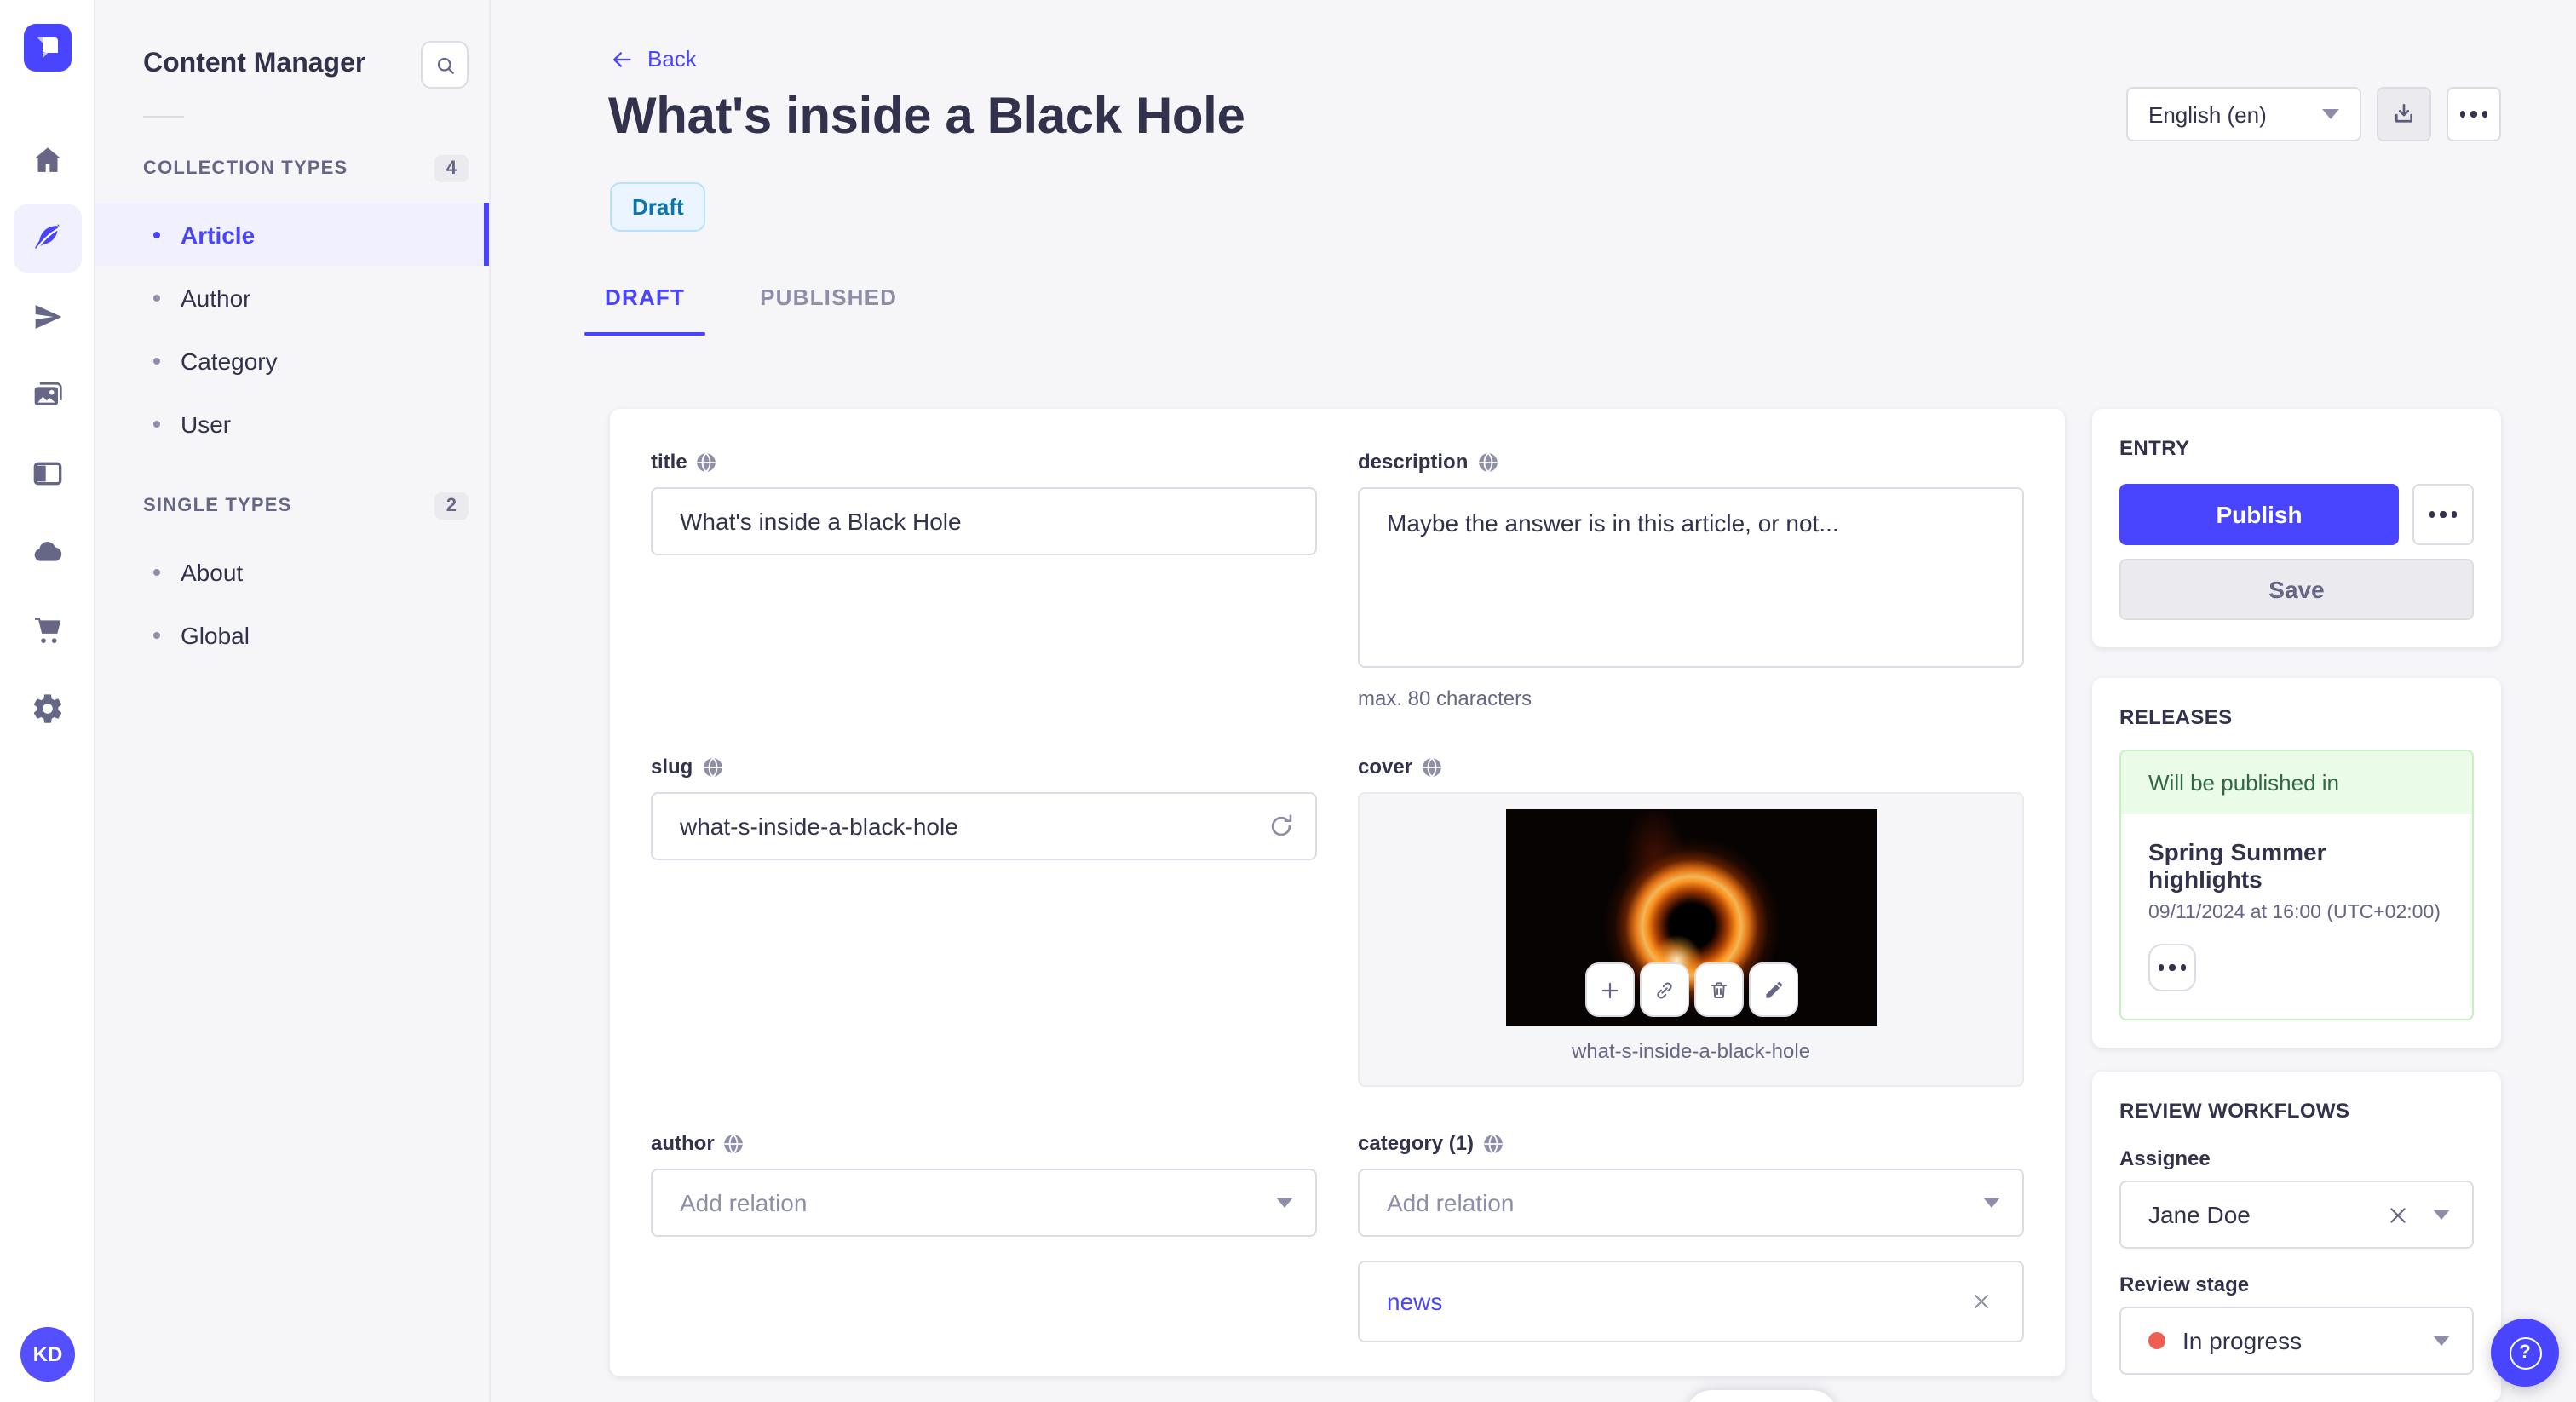 The image size is (2576, 1402). What do you see at coordinates (2297, 1215) in the screenshot?
I see `assignee-select: Jane Doe` at bounding box center [2297, 1215].